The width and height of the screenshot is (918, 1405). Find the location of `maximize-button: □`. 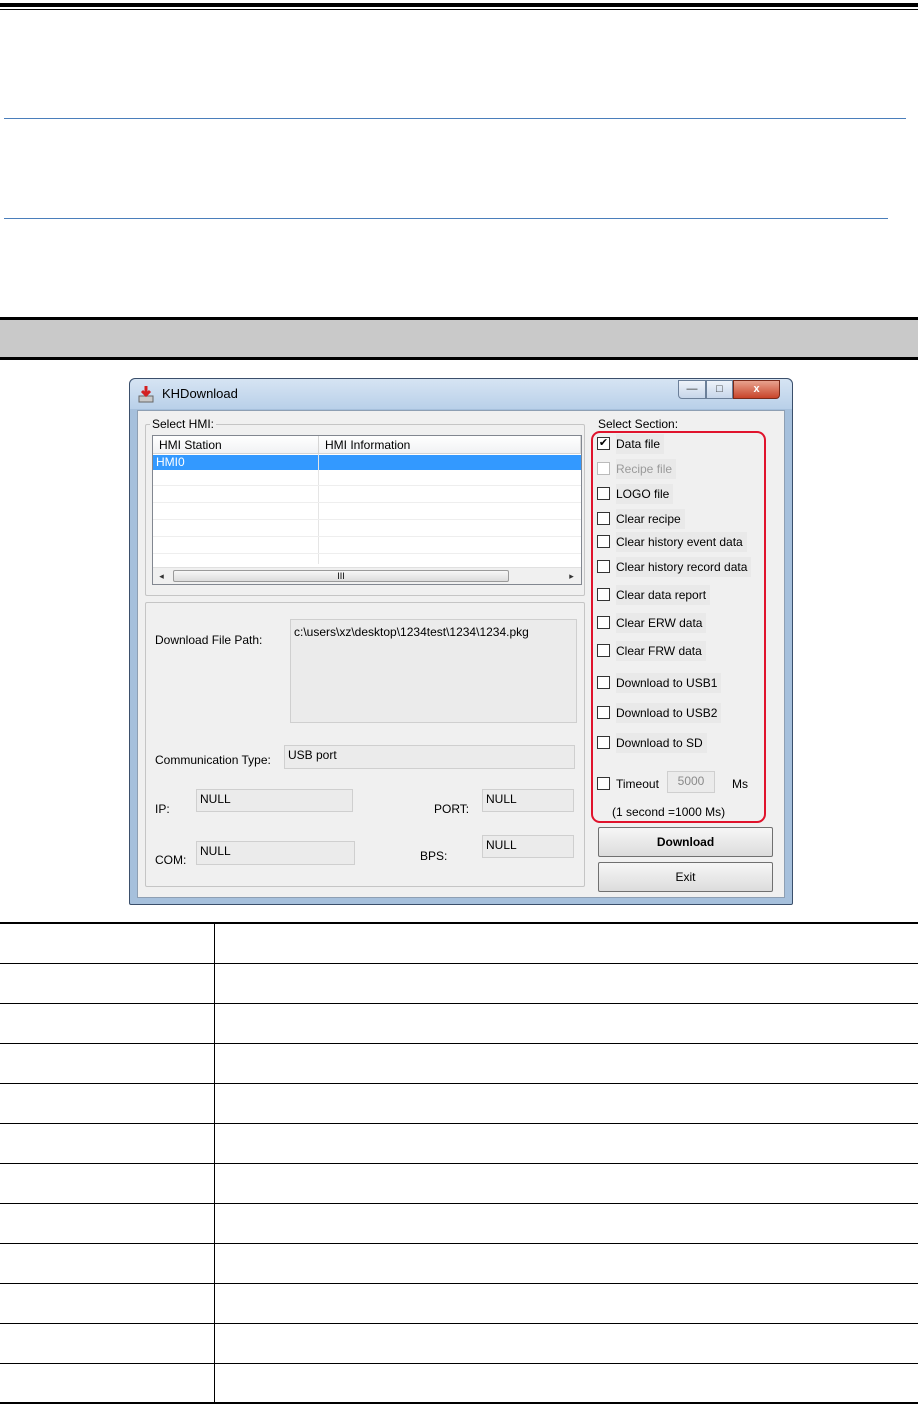

maximize-button: □ is located at coordinates (719, 389).